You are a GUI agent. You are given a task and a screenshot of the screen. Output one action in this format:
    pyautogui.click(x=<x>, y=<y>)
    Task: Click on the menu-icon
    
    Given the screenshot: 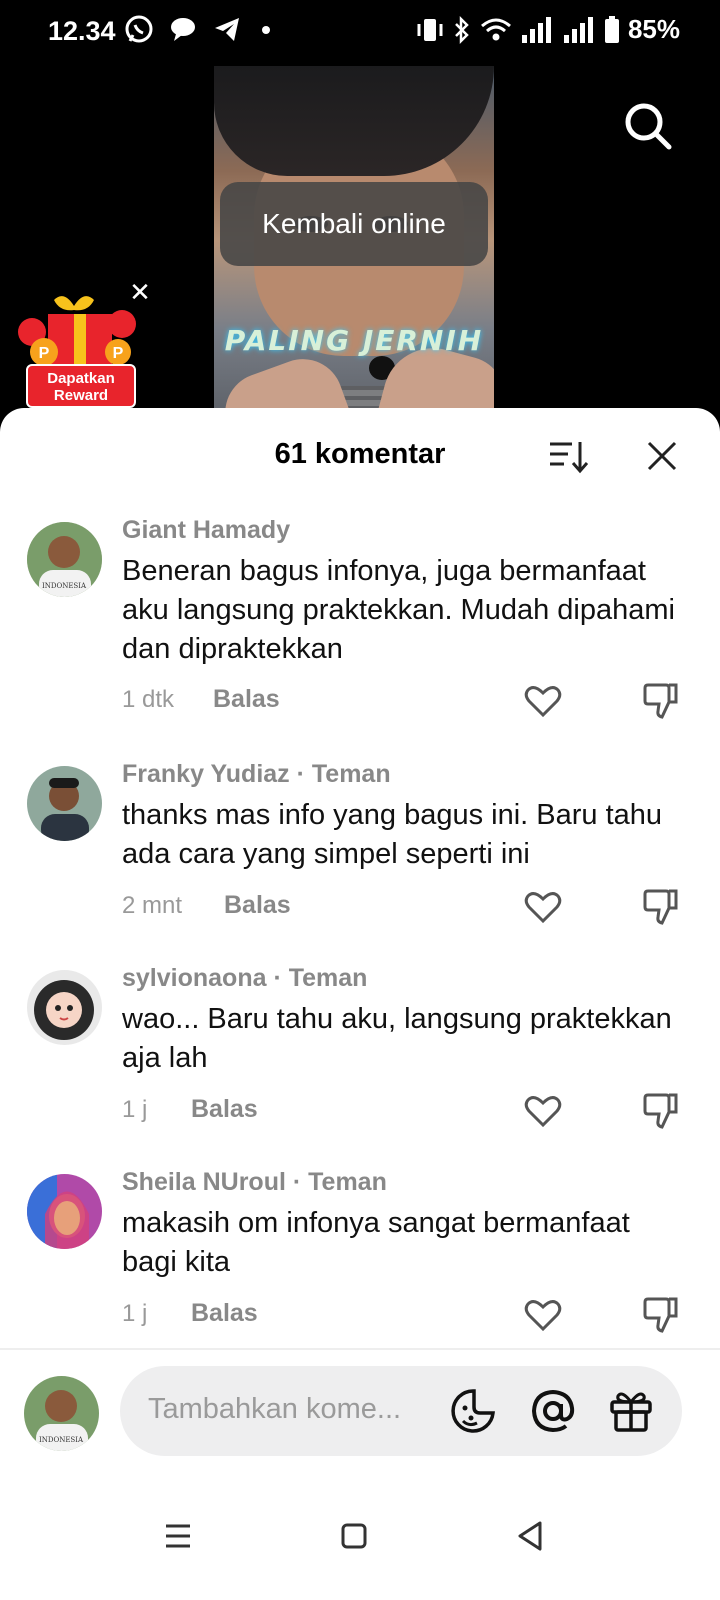 What is the action you would take?
    pyautogui.click(x=178, y=1536)
    